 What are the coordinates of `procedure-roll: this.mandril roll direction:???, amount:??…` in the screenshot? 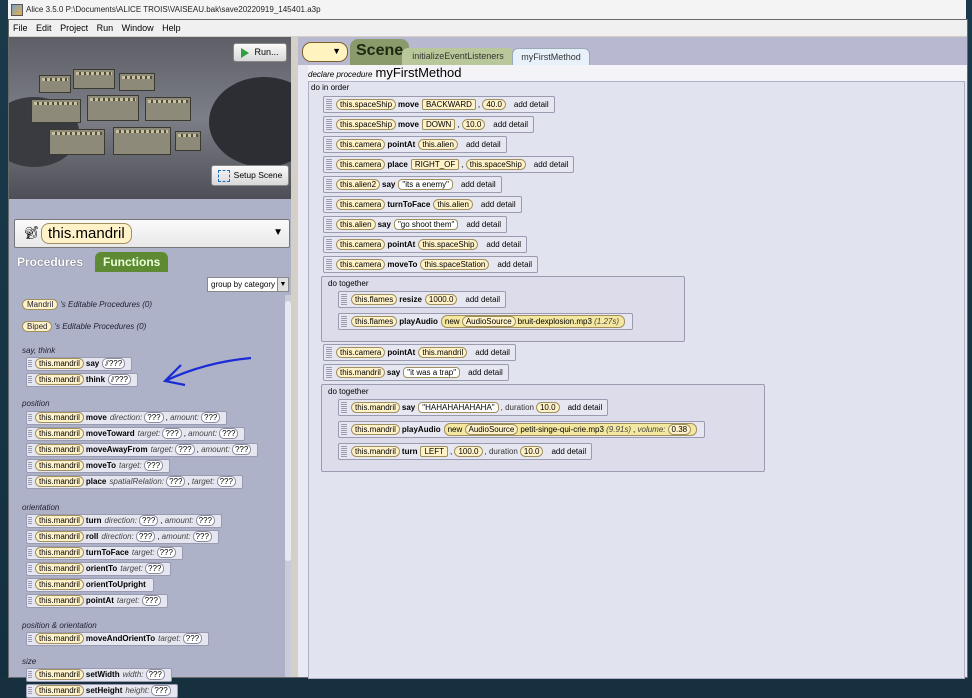 It's located at (122, 537).